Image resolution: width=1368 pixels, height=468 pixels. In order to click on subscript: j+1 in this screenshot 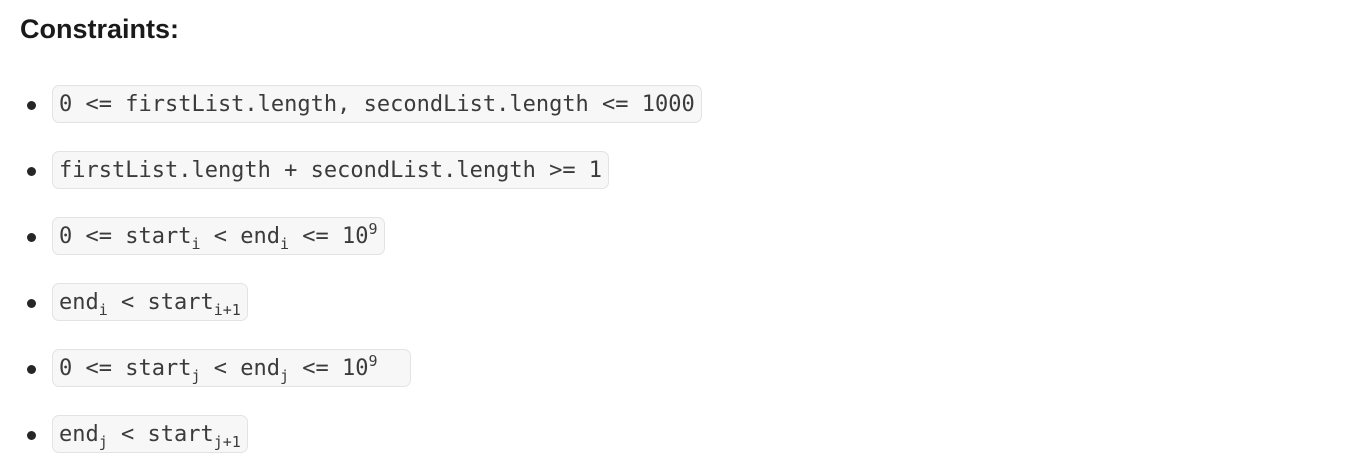, I will do `click(227, 442)`.